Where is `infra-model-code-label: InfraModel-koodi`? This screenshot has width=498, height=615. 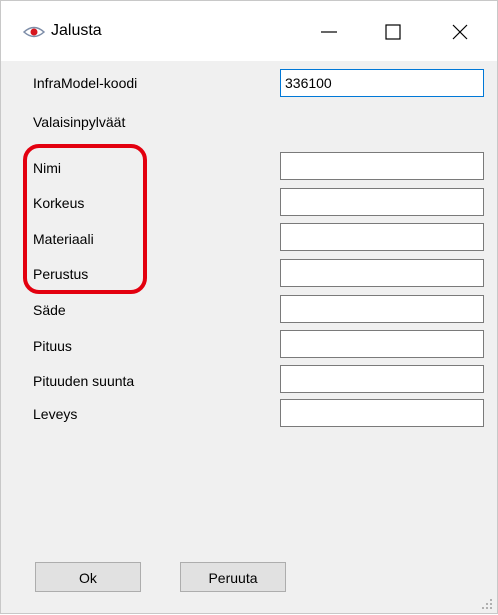
infra-model-code-label: InfraModel-koodi is located at coordinates (85, 83).